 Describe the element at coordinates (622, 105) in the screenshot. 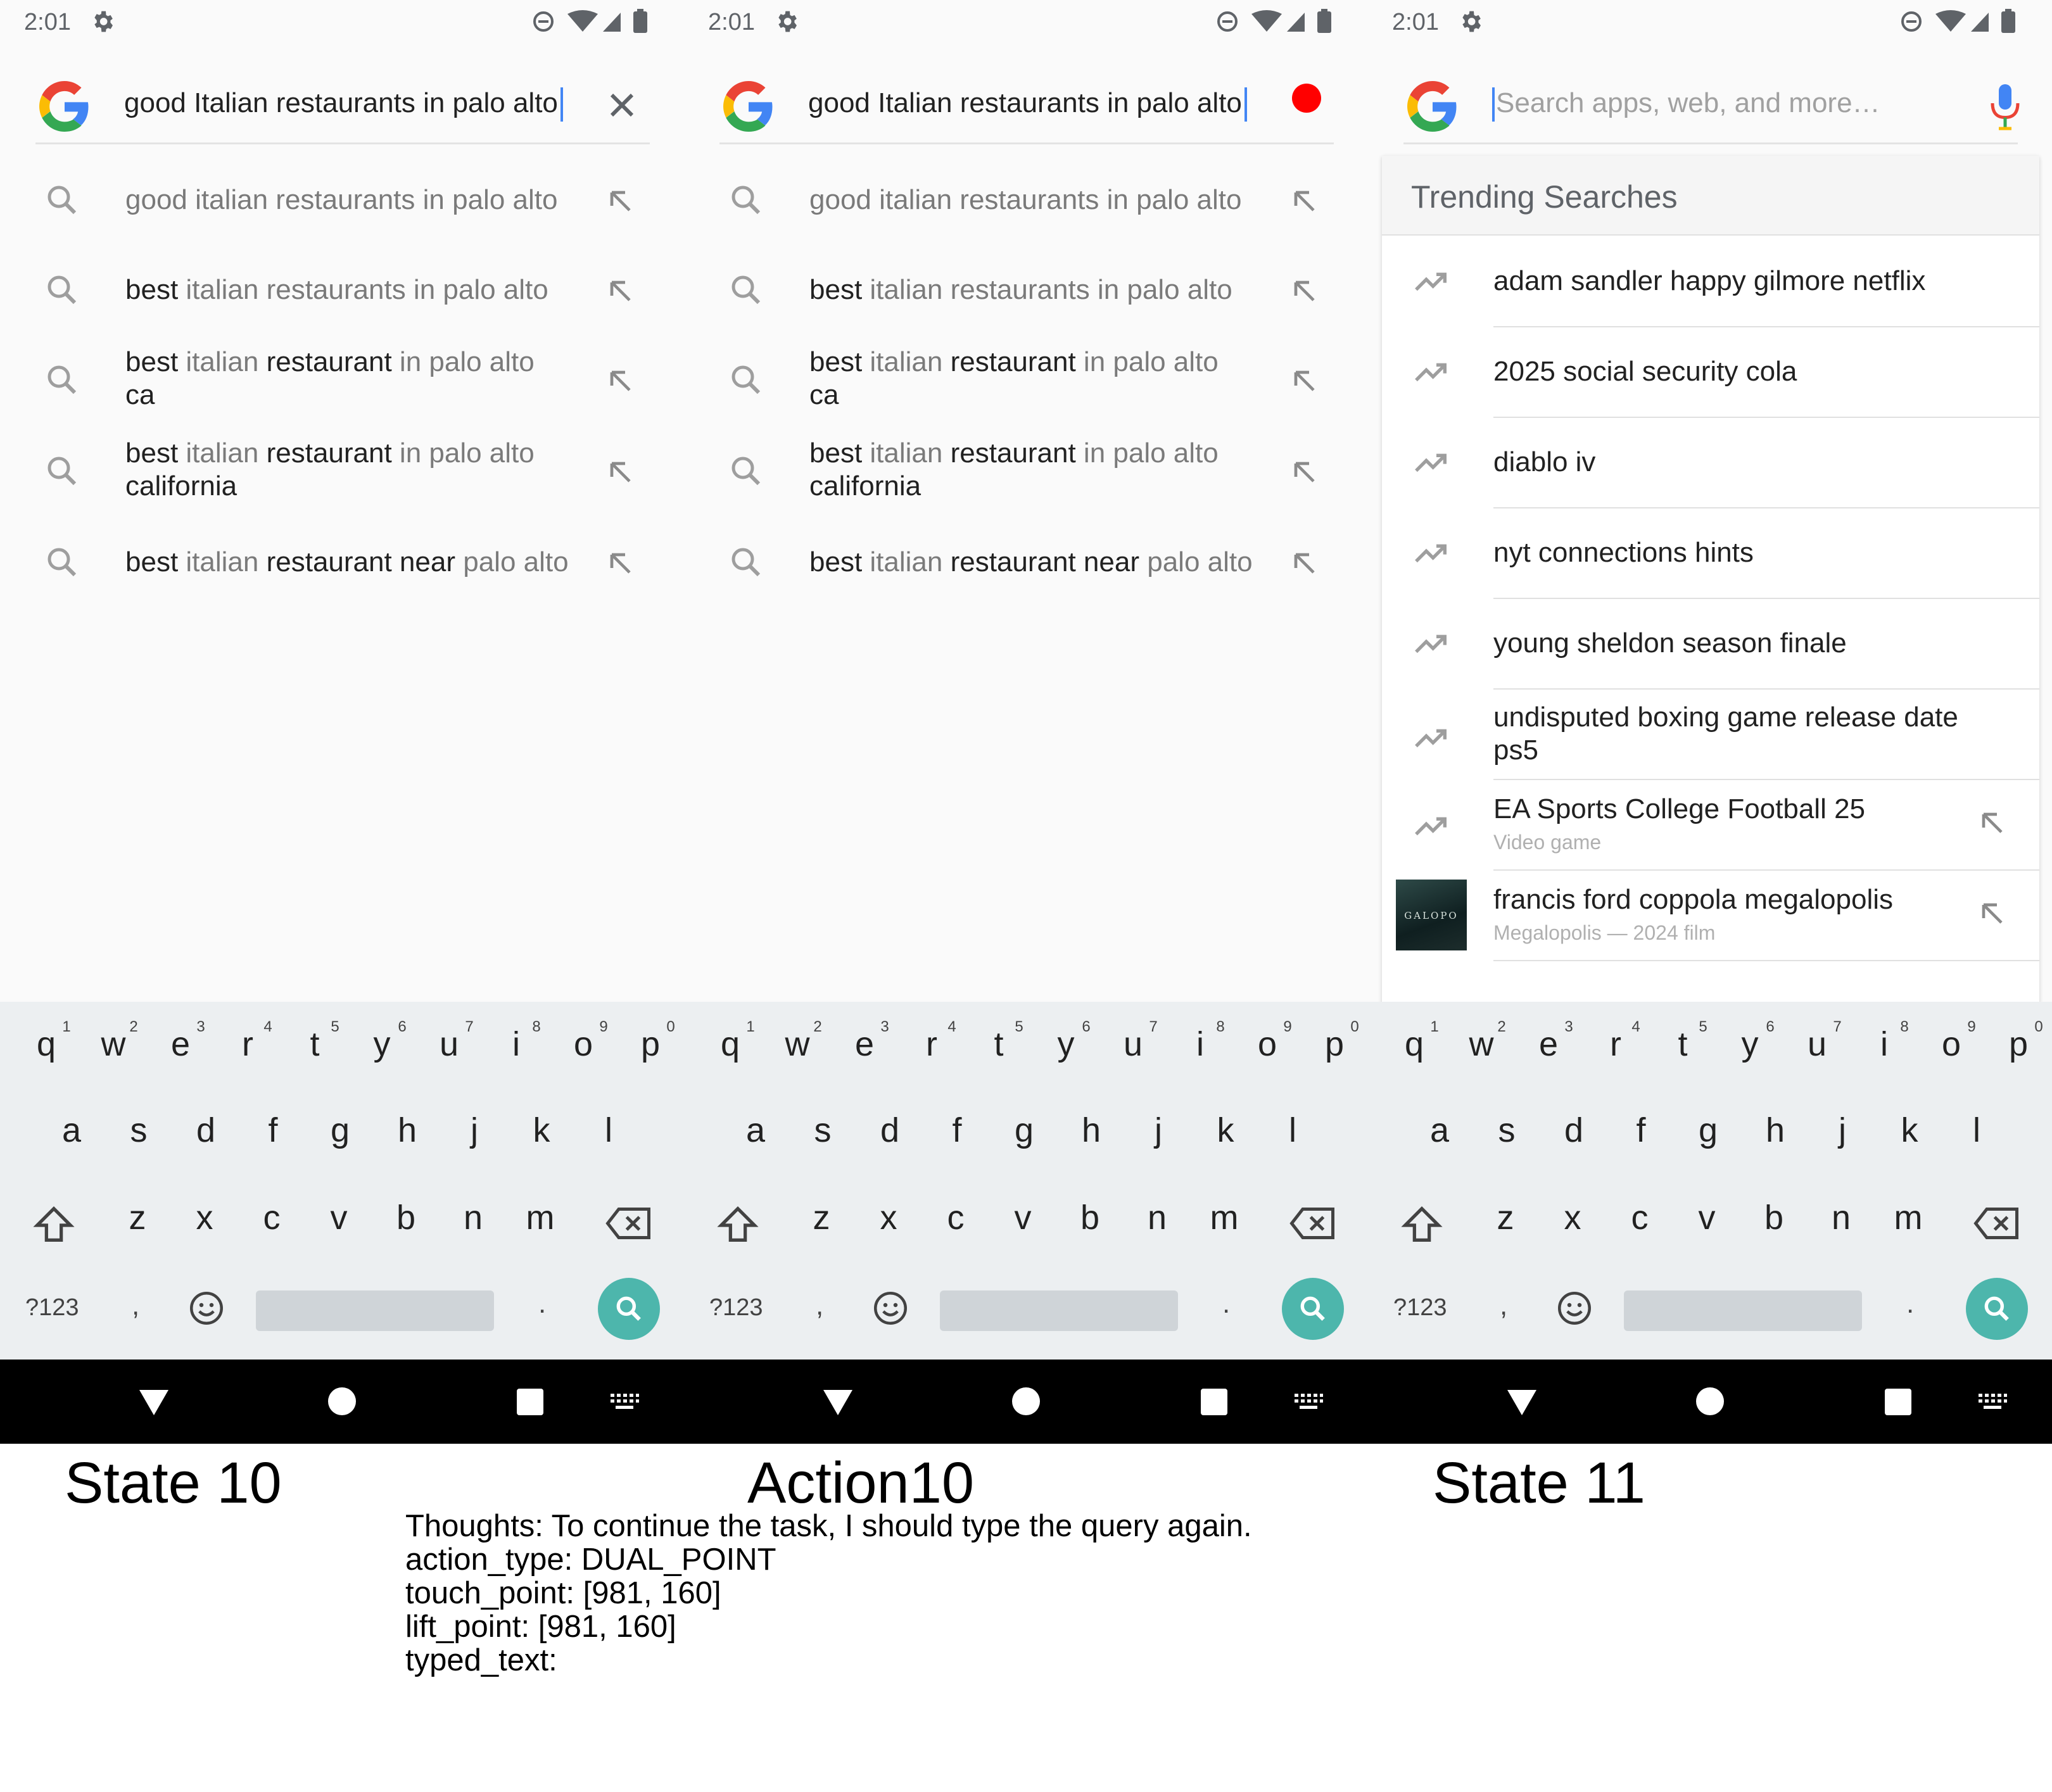

I see `clear-icon` at that location.